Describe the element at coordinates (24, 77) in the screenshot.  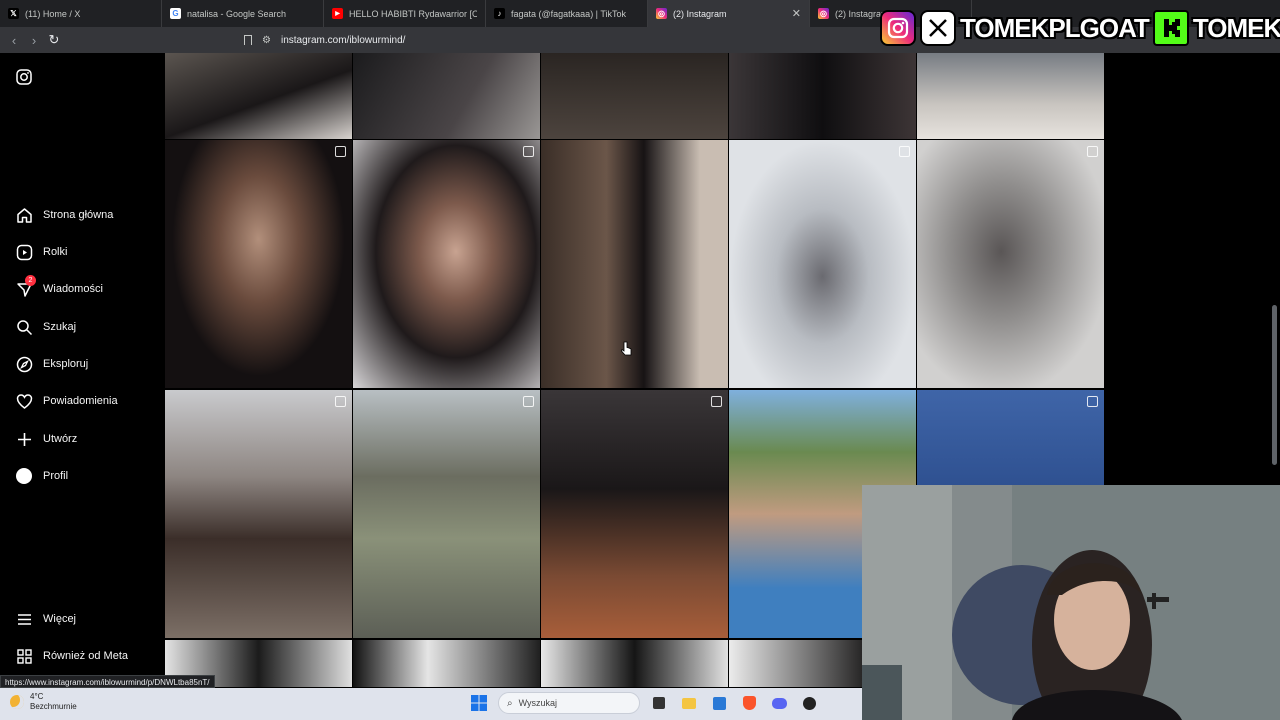
I see `instagram-logo-icon` at that location.